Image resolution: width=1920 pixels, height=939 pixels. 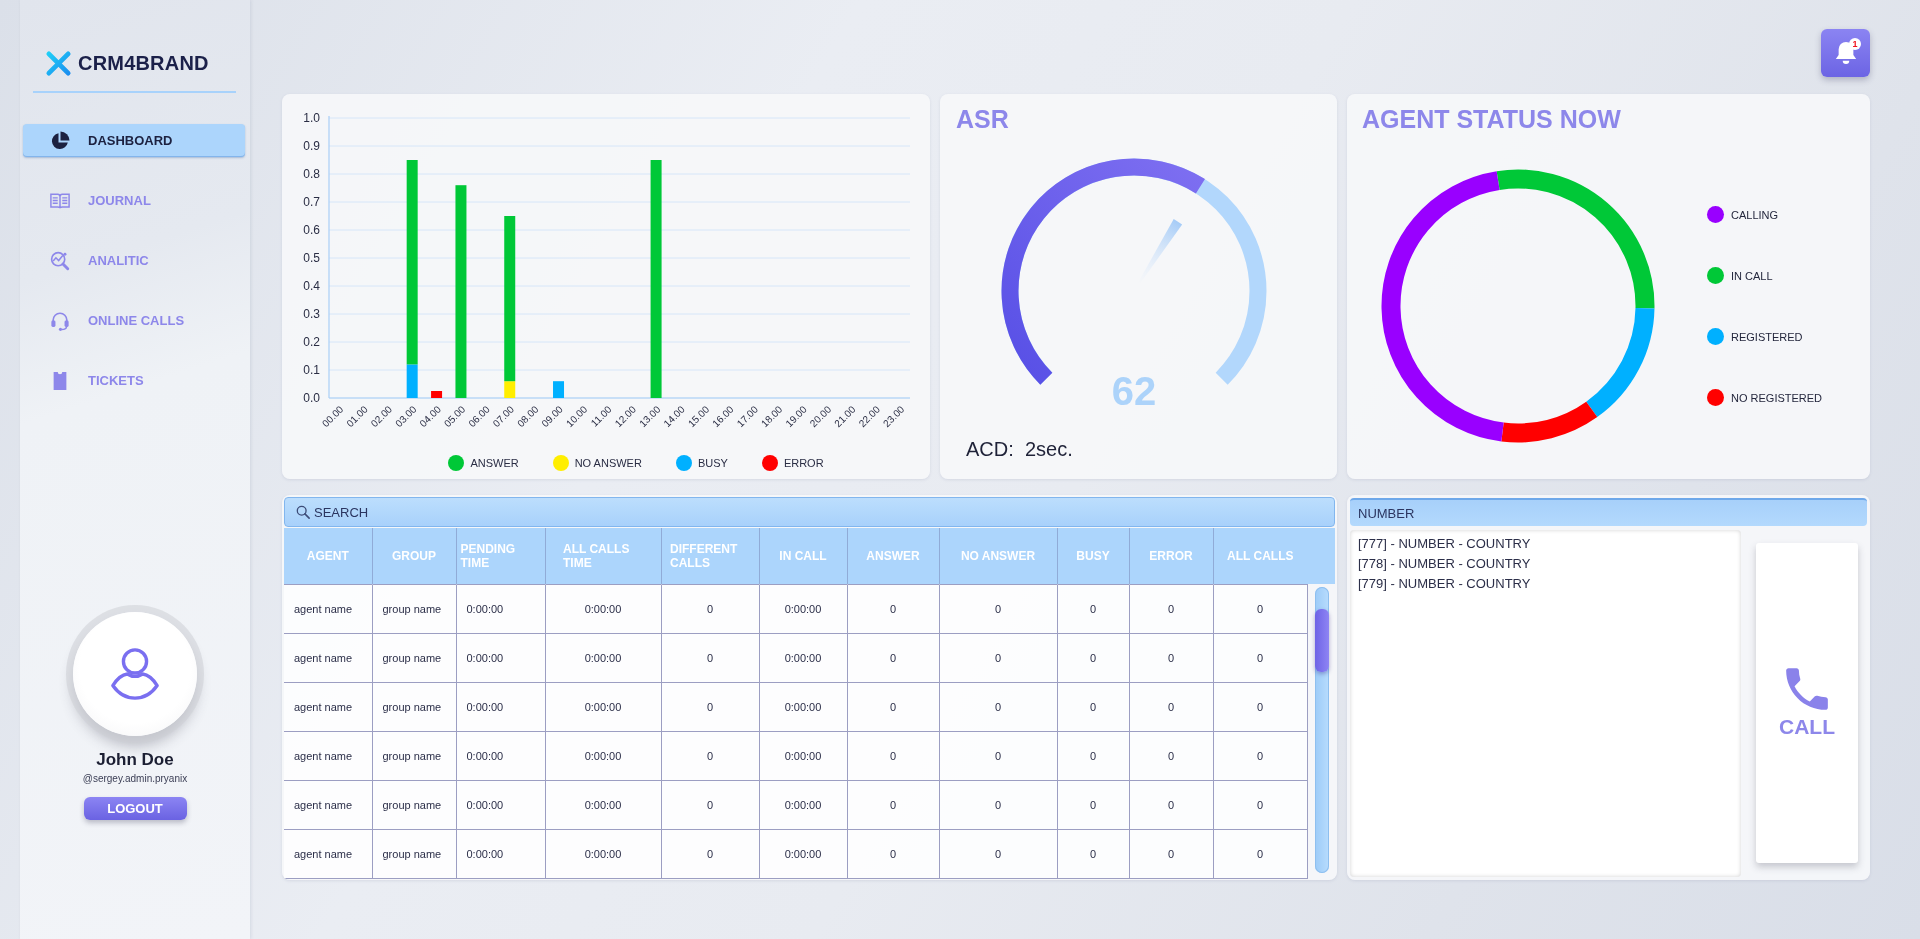 I want to click on column-header: BUSY, so click(x=1093, y=556).